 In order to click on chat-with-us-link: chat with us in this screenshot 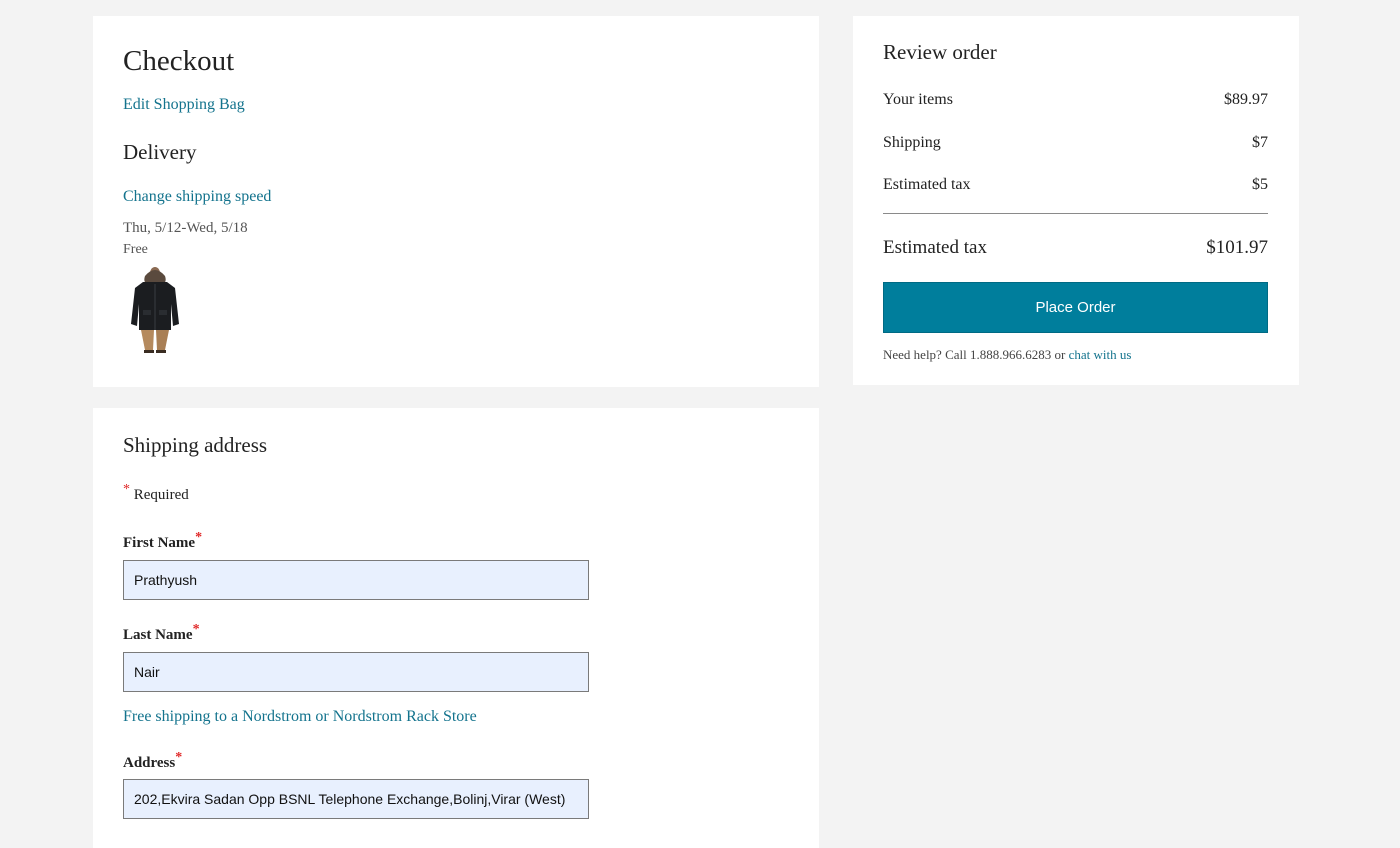, I will do `click(1100, 354)`.